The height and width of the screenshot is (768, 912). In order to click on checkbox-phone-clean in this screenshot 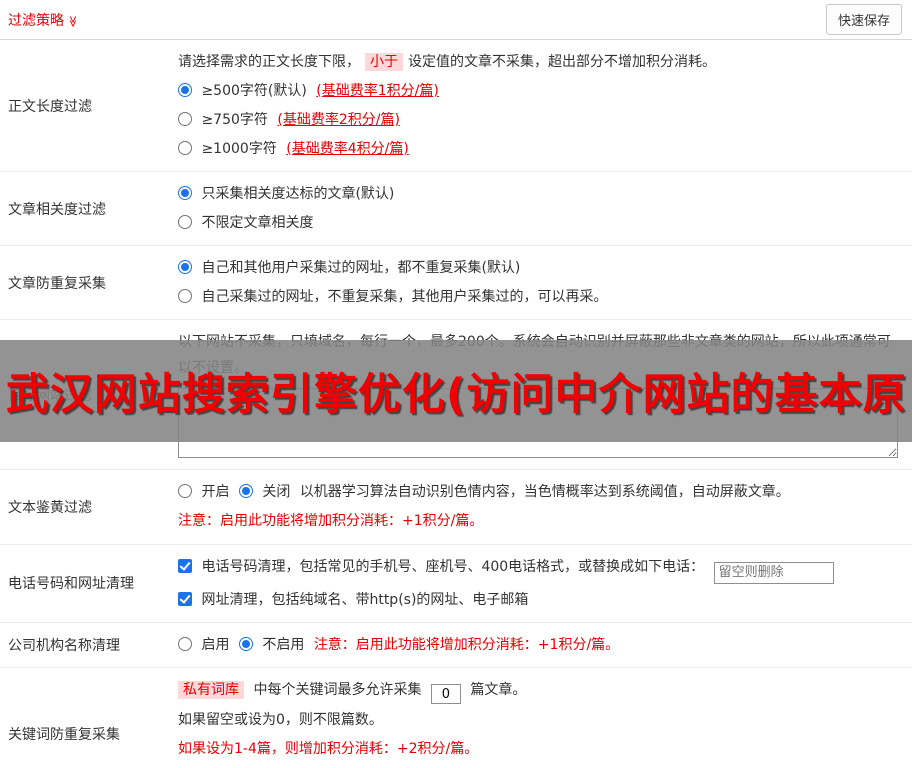, I will do `click(185, 566)`.